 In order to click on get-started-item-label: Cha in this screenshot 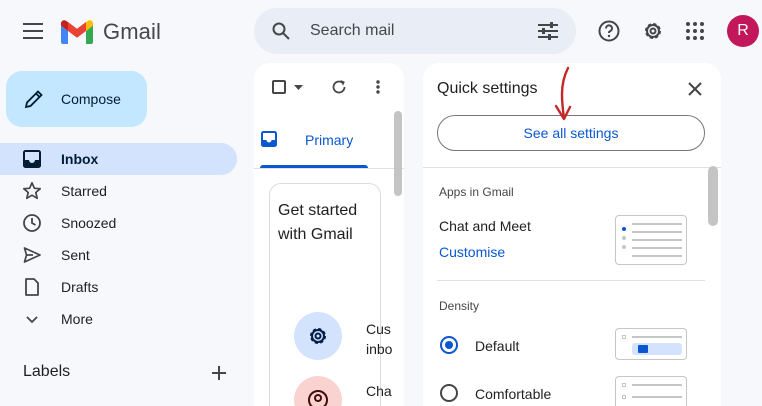, I will do `click(379, 391)`.